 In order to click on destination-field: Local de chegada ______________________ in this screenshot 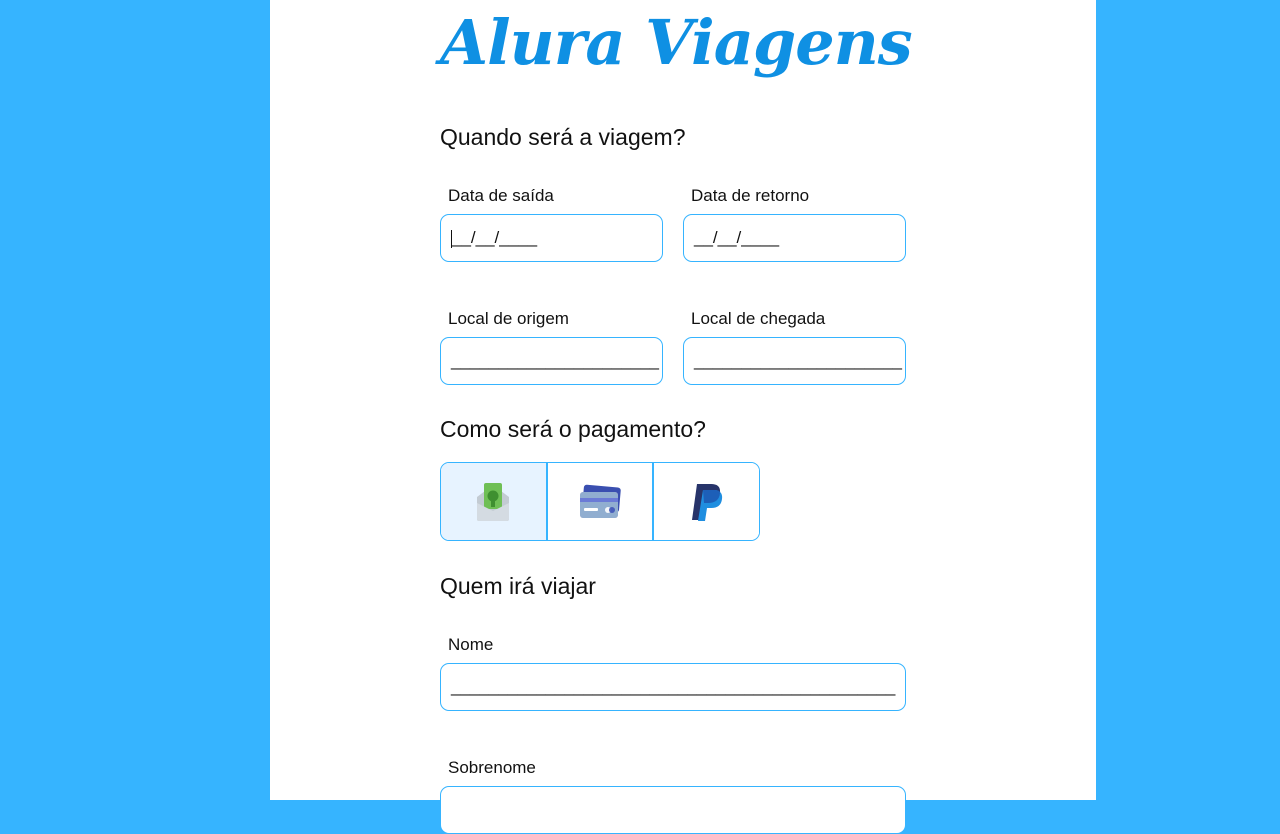, I will do `click(794, 347)`.